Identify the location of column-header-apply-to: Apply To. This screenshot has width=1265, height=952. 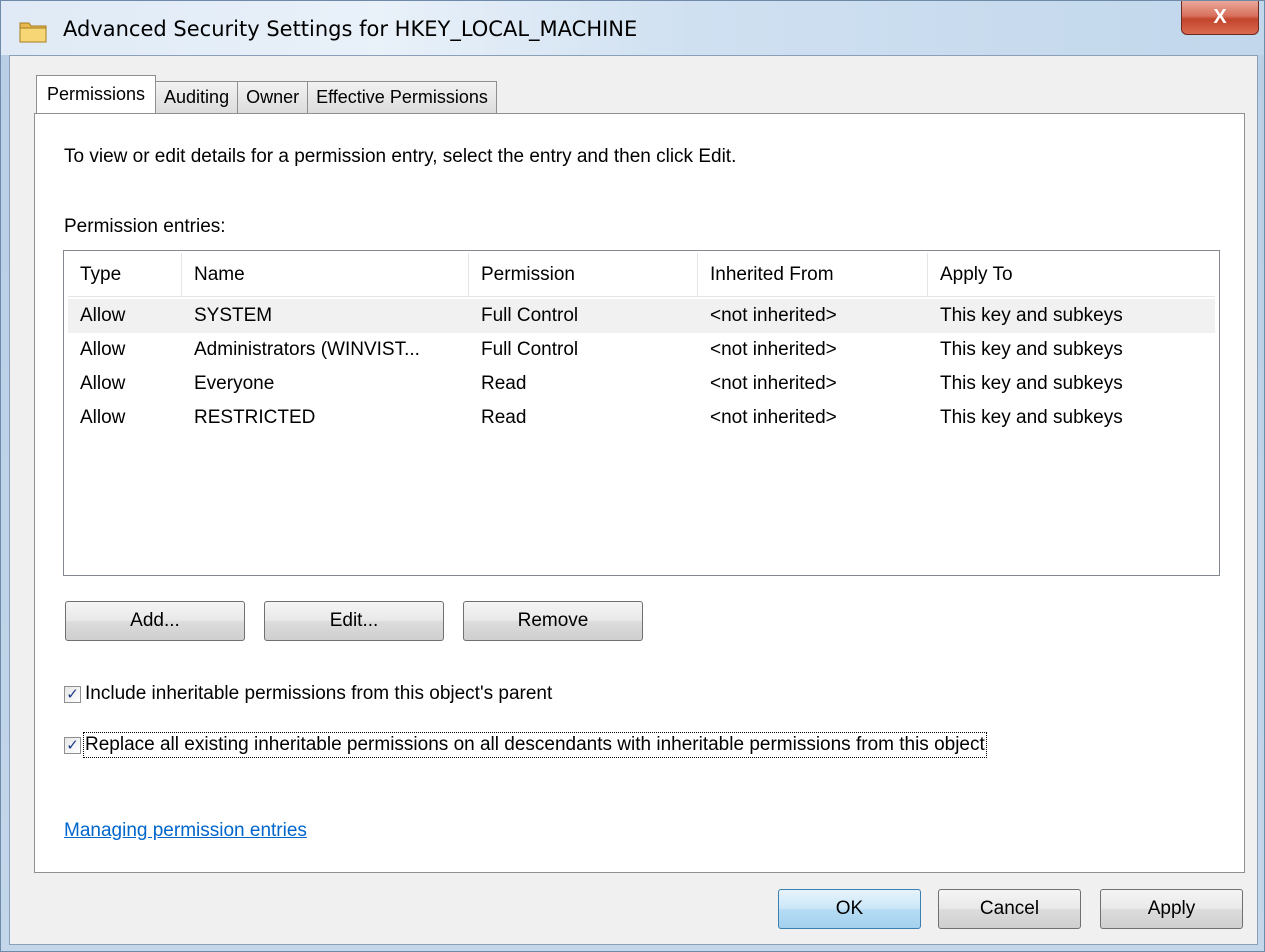
(1071, 275).